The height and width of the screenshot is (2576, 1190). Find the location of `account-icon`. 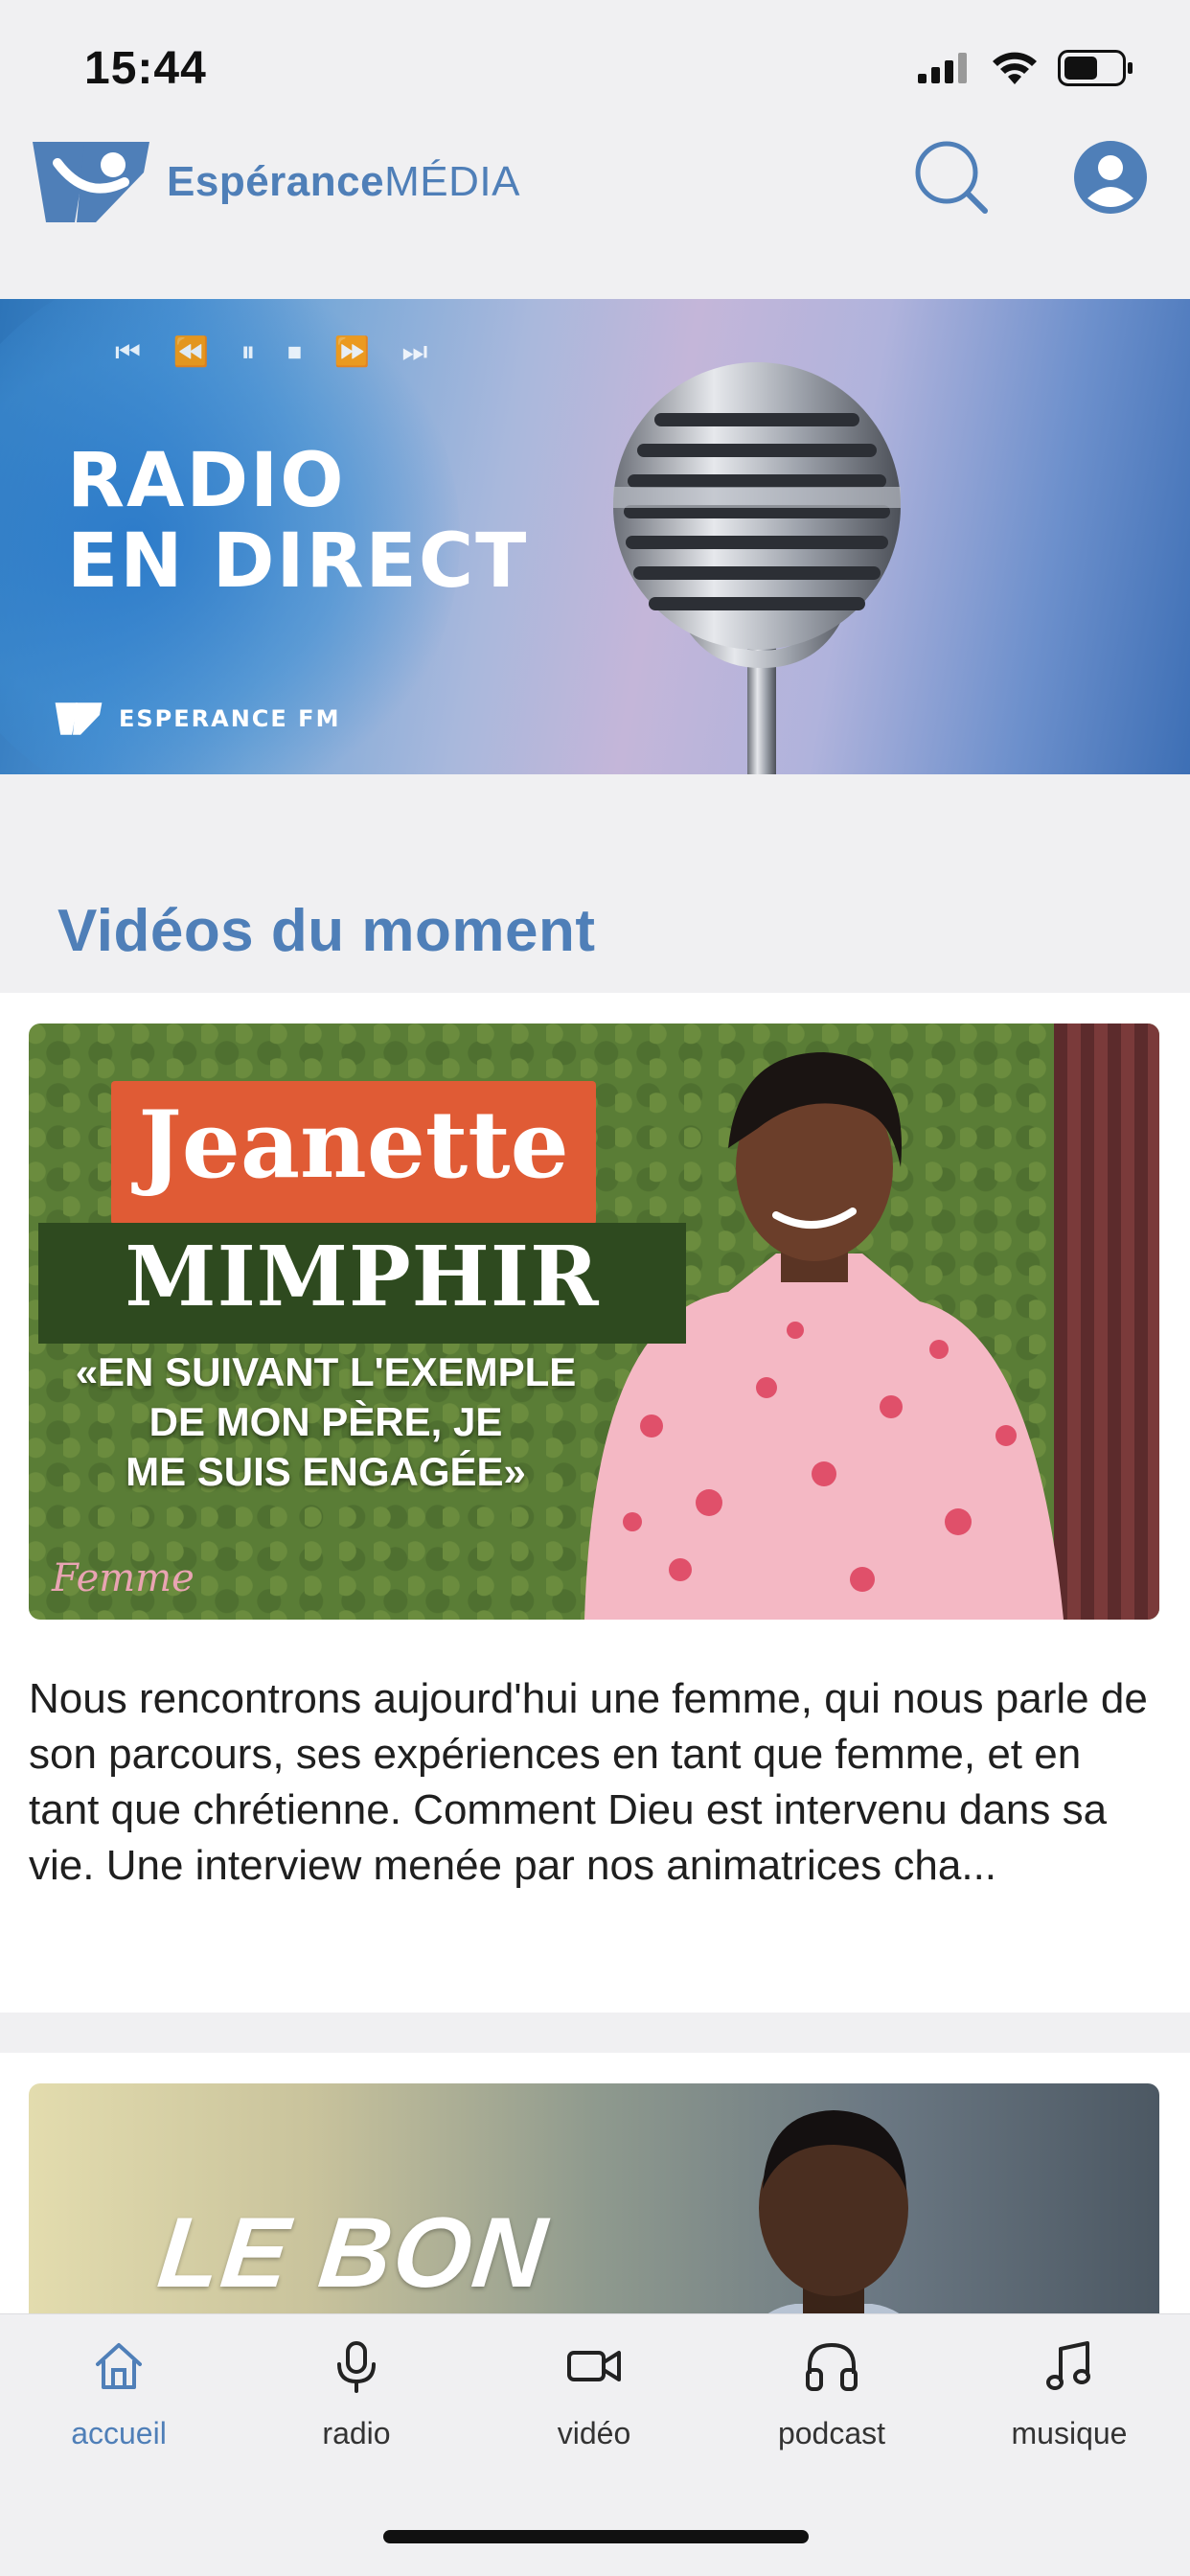

account-icon is located at coordinates (1110, 177).